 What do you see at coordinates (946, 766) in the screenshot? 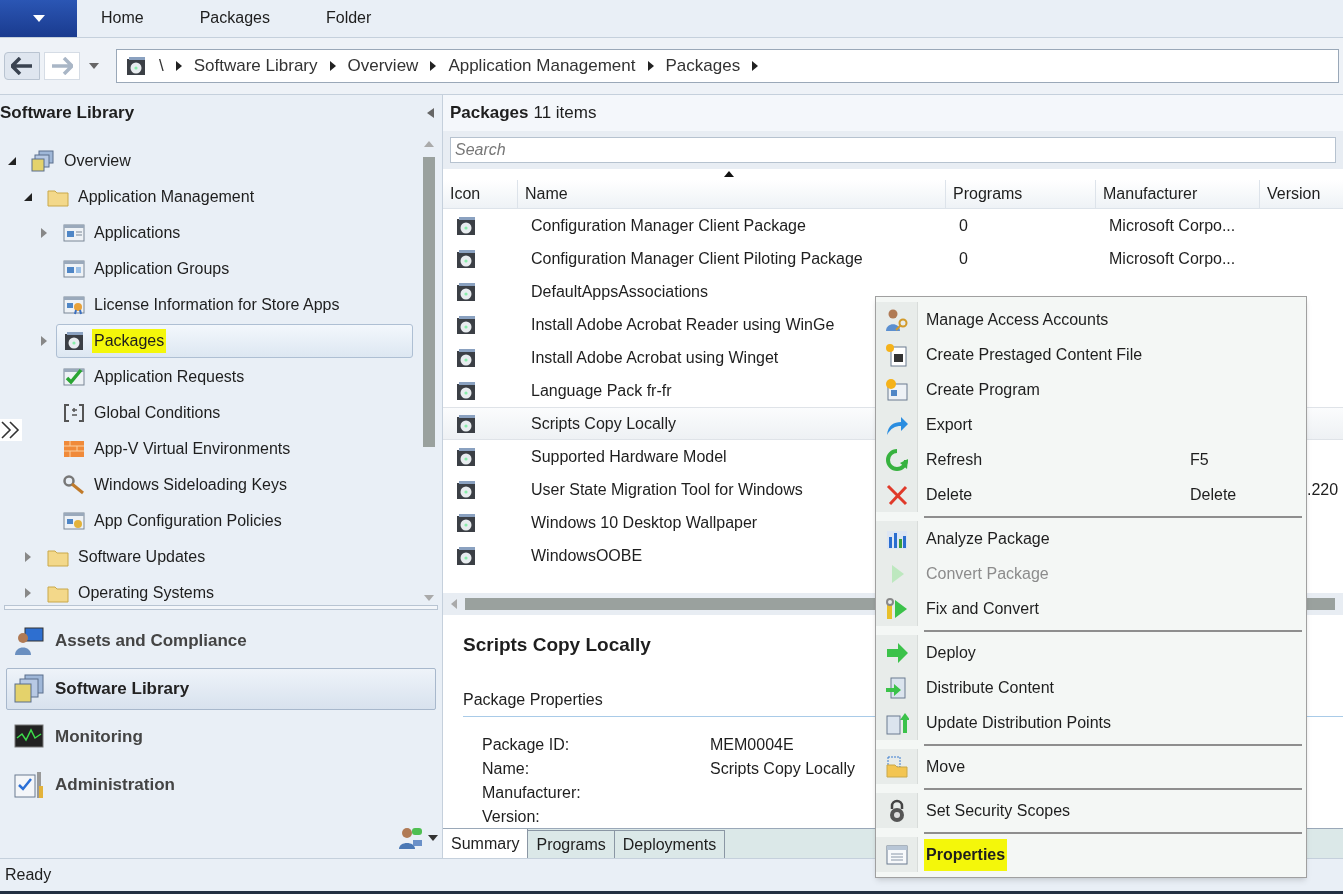
I see `menu-item-label: Move` at bounding box center [946, 766].